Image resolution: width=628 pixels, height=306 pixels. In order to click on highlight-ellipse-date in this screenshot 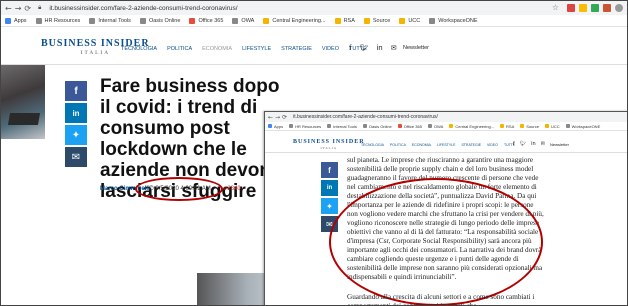, I will do `click(179, 189)`.